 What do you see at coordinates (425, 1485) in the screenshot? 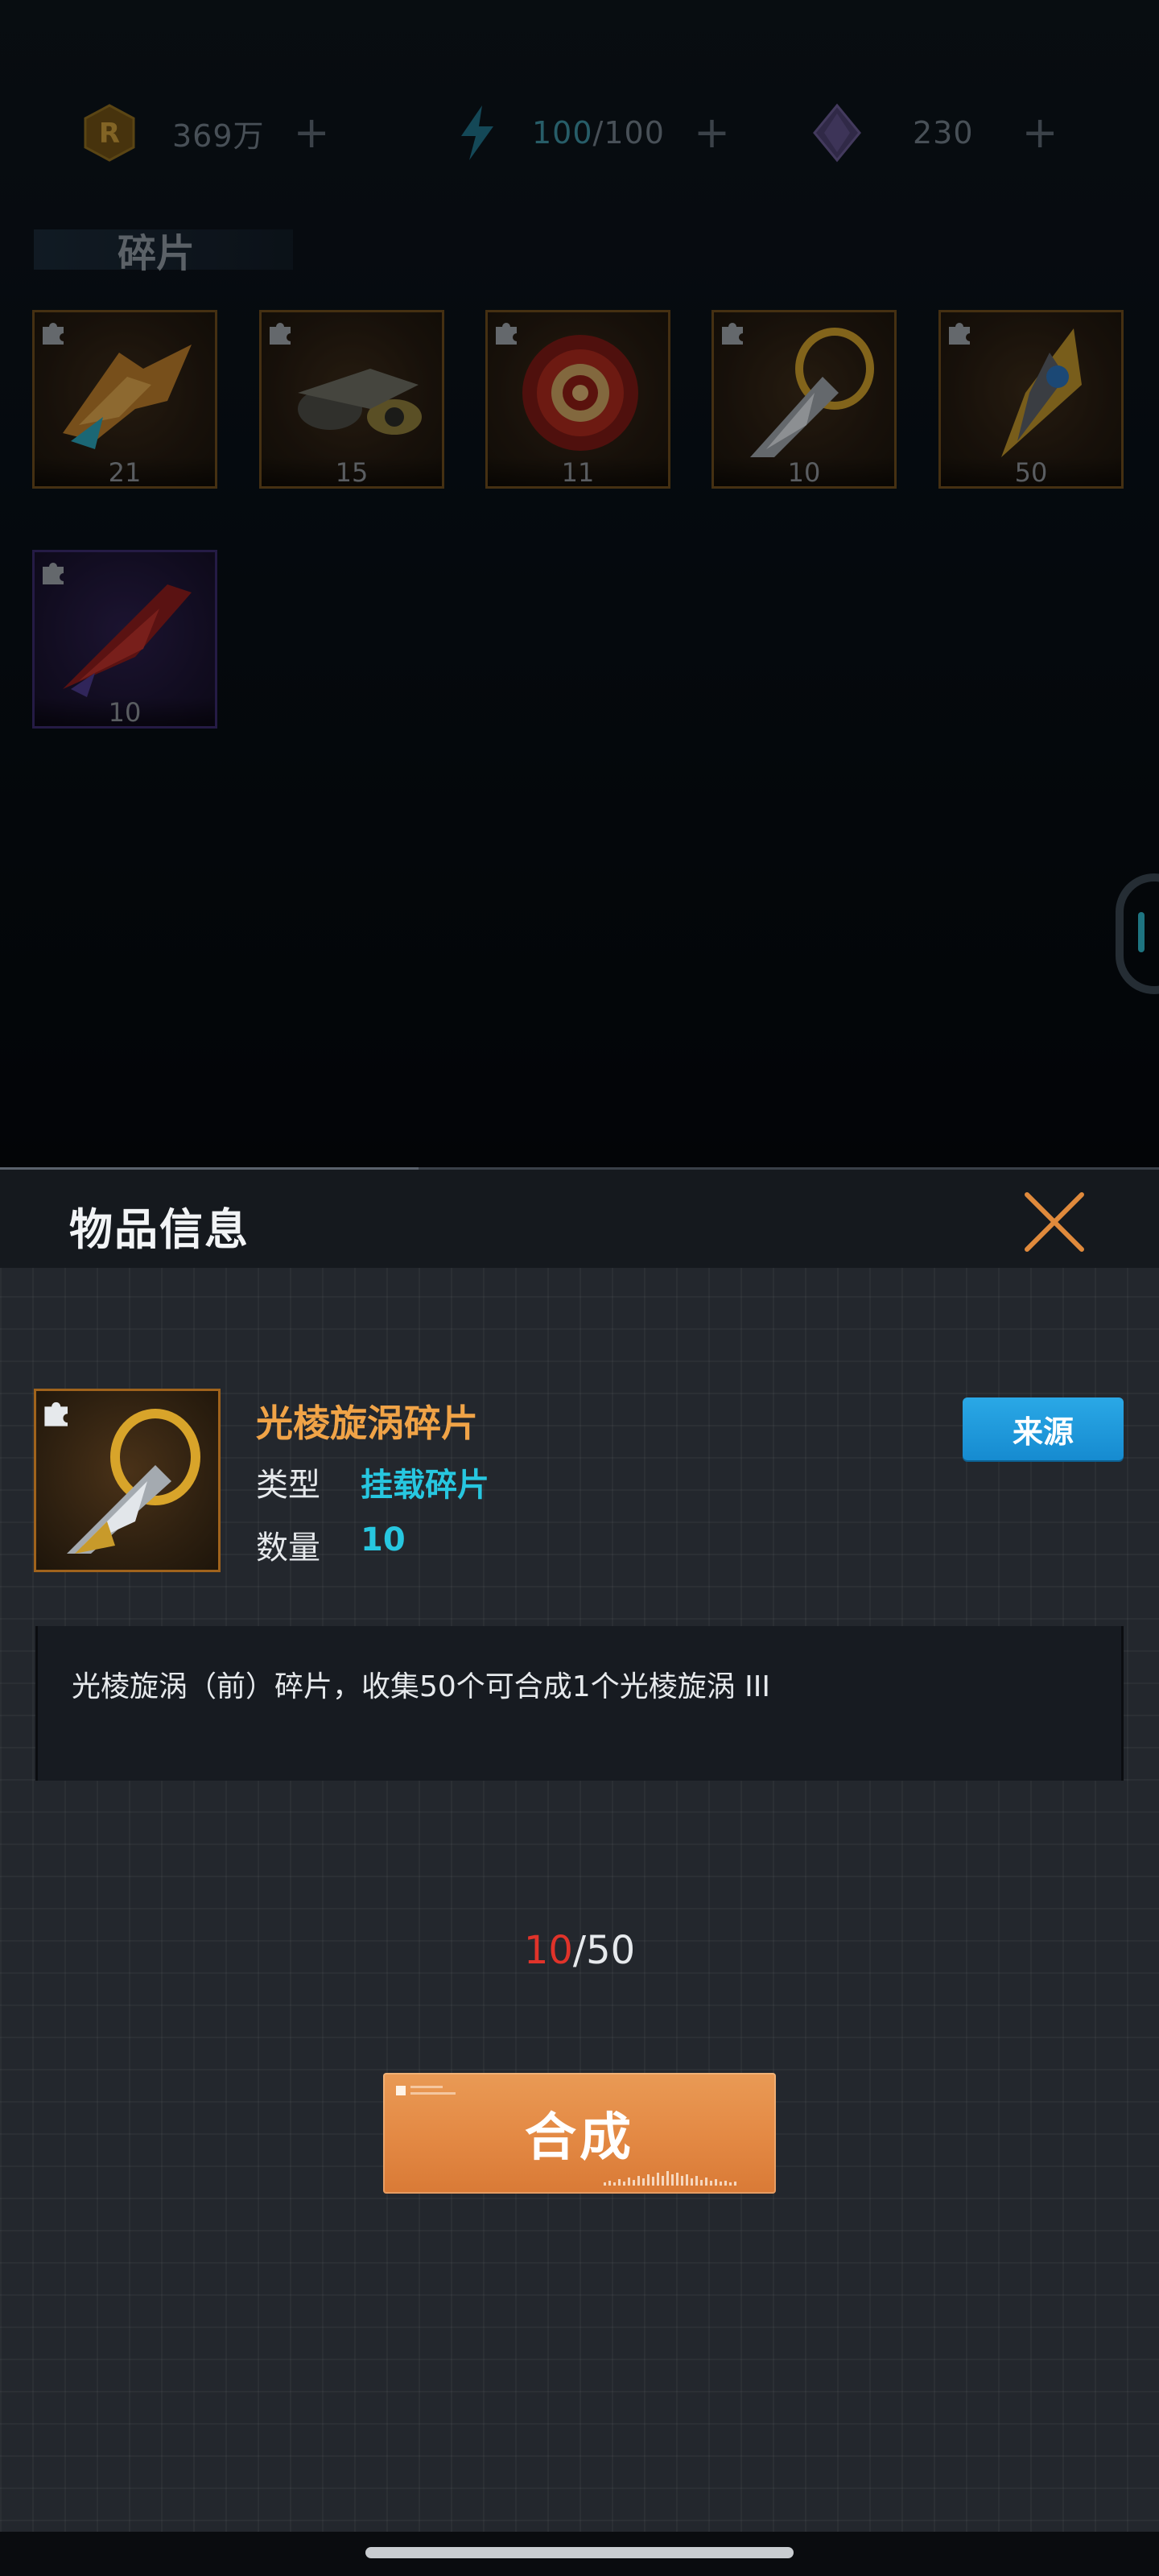
I see `type-value: 挂载碎片` at bounding box center [425, 1485].